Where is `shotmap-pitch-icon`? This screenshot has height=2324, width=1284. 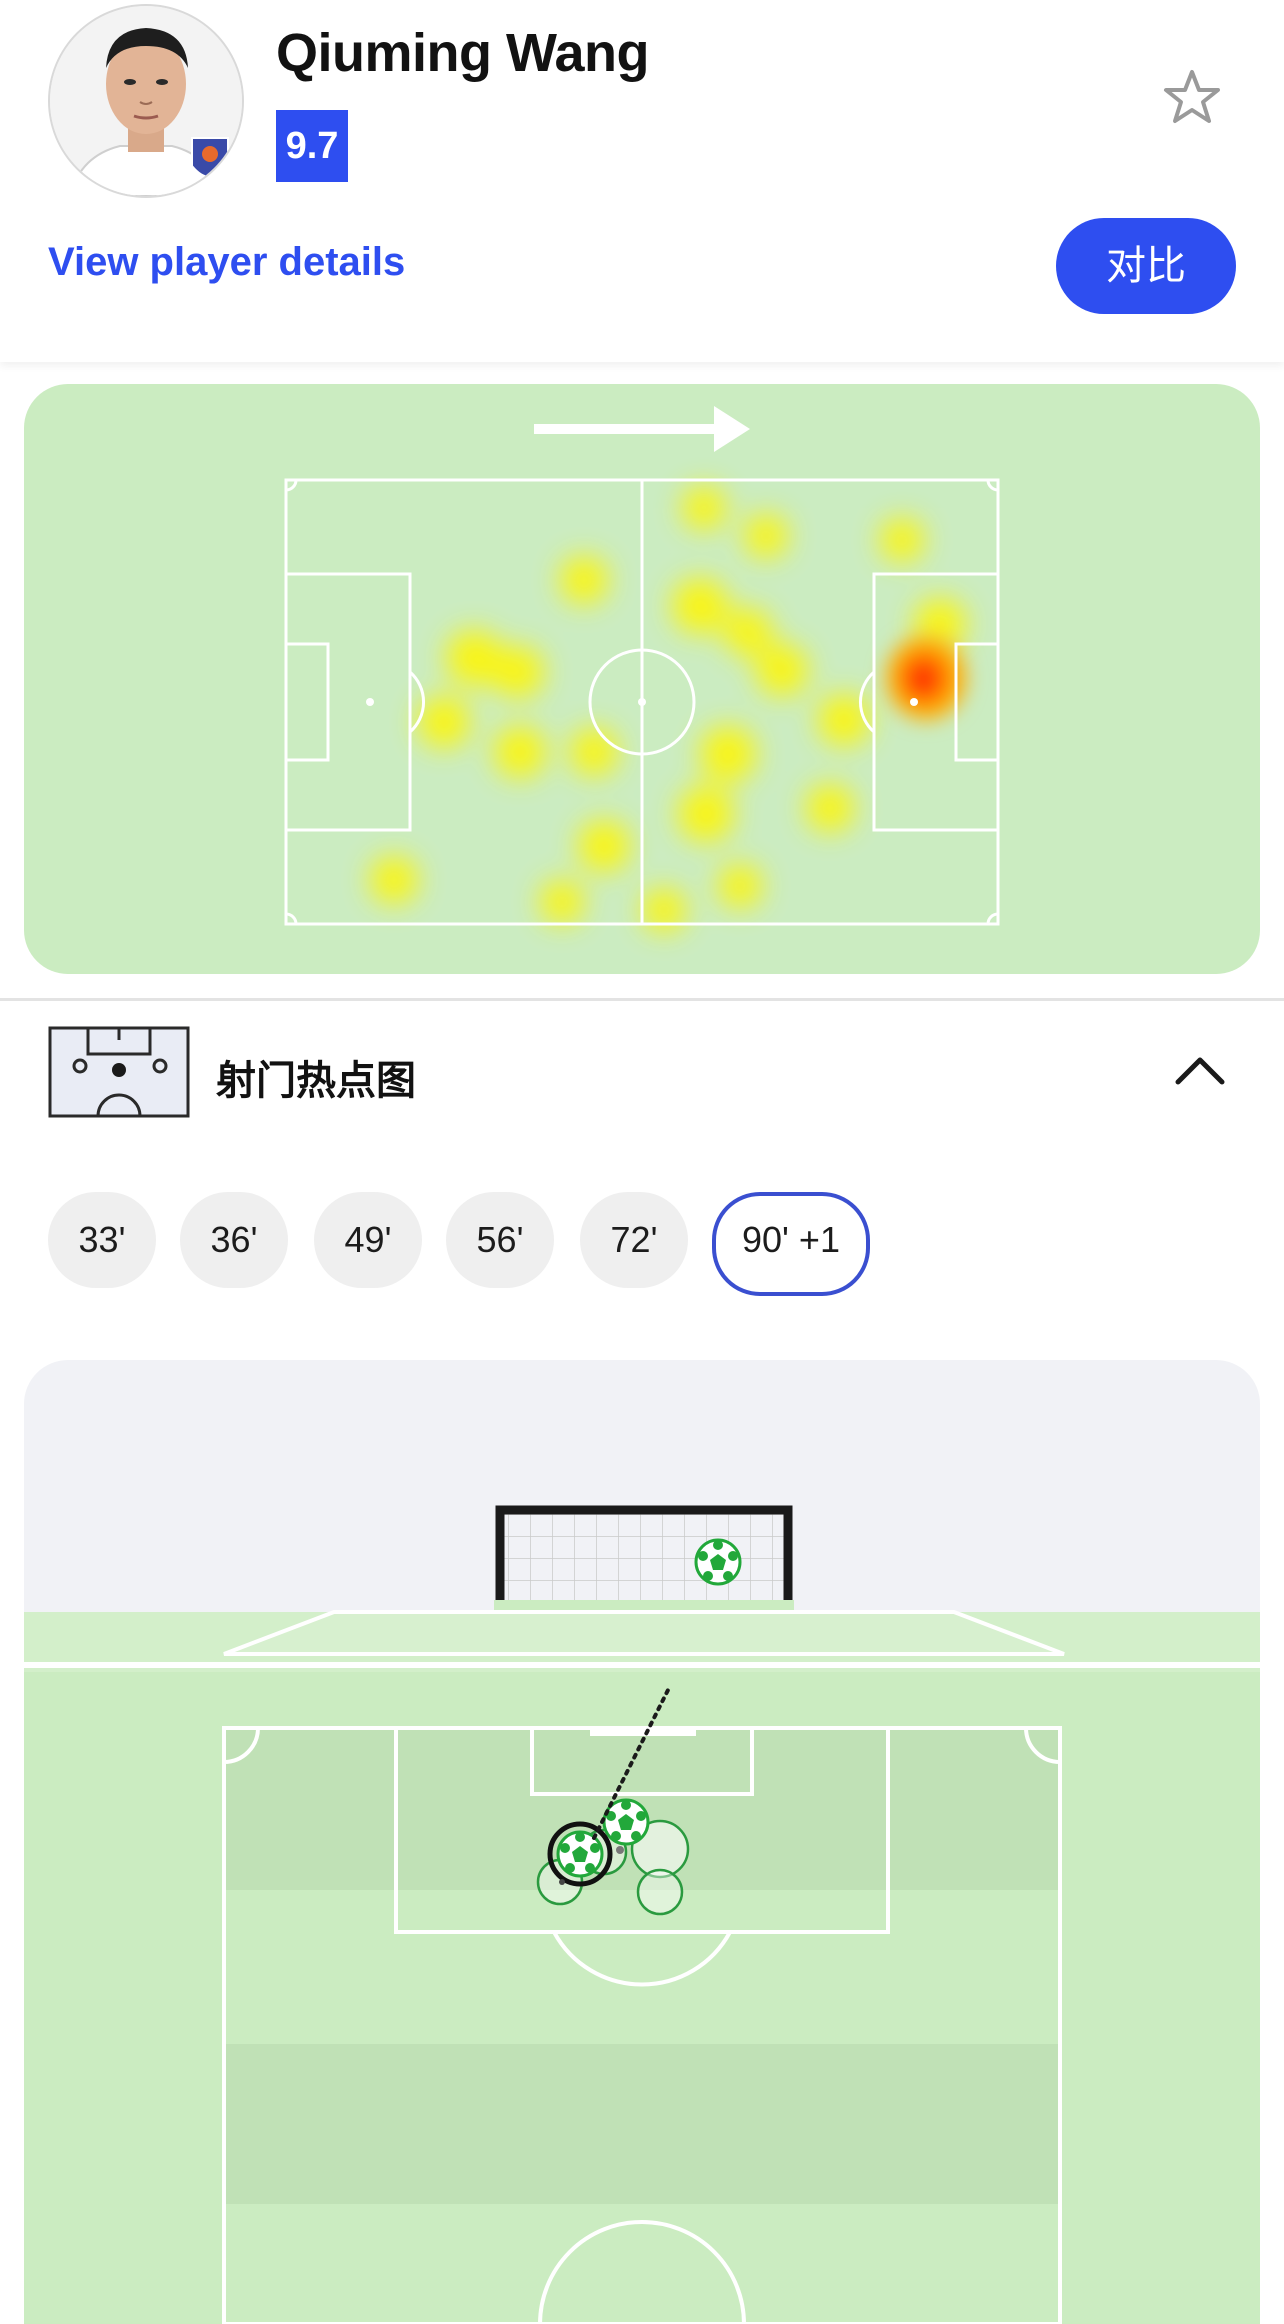 shotmap-pitch-icon is located at coordinates (119, 1072).